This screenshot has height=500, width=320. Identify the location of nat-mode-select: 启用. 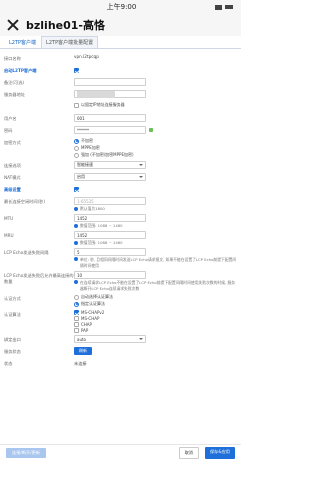
(110, 177).